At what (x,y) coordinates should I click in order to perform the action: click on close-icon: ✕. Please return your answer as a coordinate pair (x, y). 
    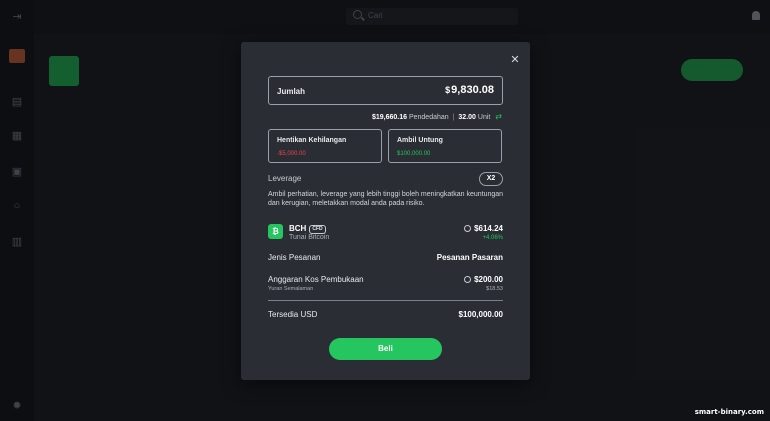
    Looking at the image, I should click on (515, 60).